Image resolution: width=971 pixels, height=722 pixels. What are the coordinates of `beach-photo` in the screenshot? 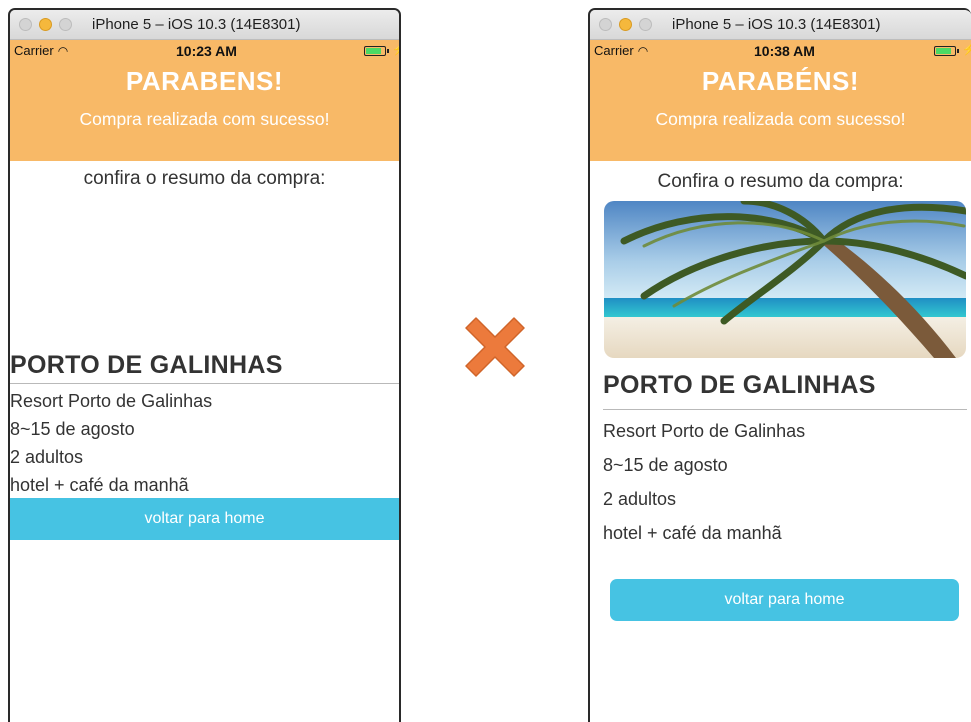 It's located at (785, 279).